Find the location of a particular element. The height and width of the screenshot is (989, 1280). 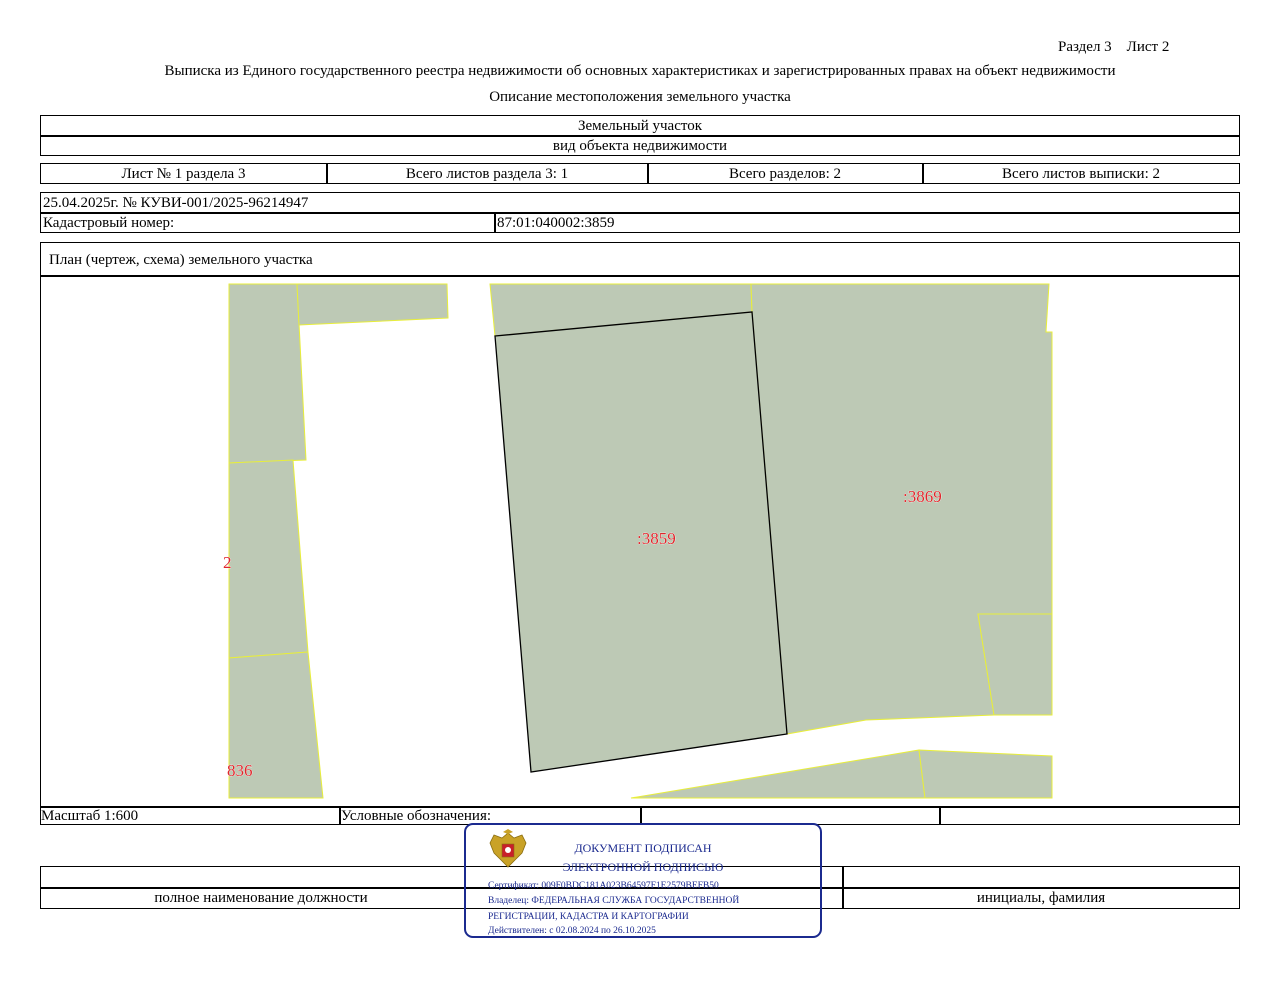

total-sections: Всего разделов: 2 is located at coordinates (785, 174).